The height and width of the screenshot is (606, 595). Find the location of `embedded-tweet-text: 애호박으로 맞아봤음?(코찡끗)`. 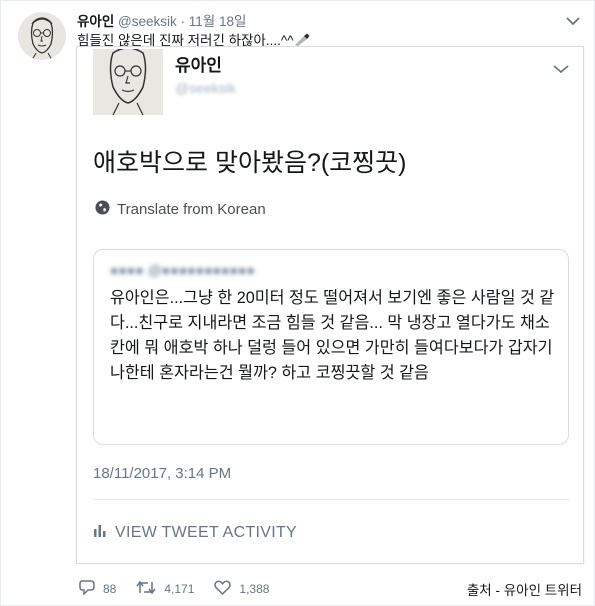

embedded-tweet-text: 애호박으로 맞아봤음?(코찡끗) is located at coordinates (250, 163).